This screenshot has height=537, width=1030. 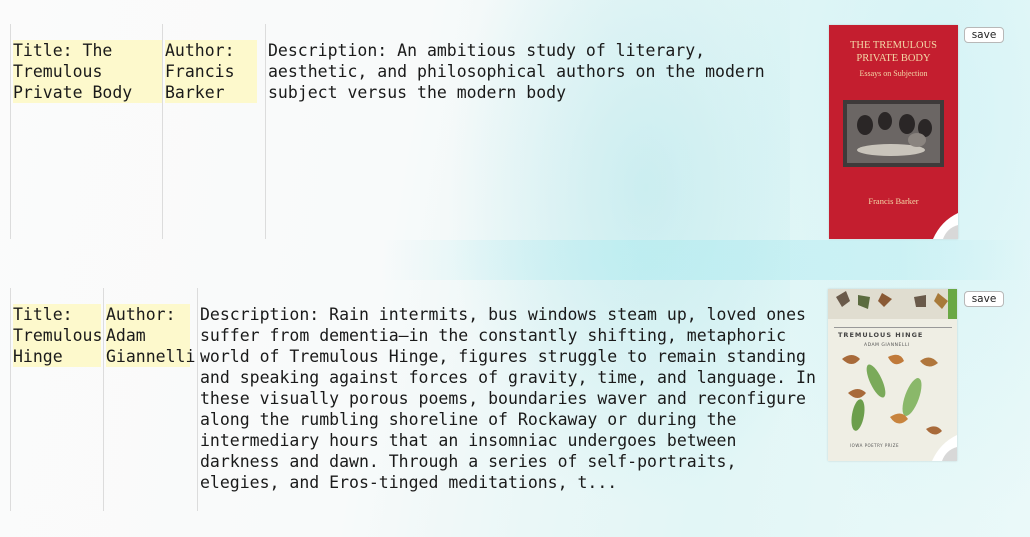 I want to click on book-title: Title: The Tremulous Private Body, so click(x=87, y=71).